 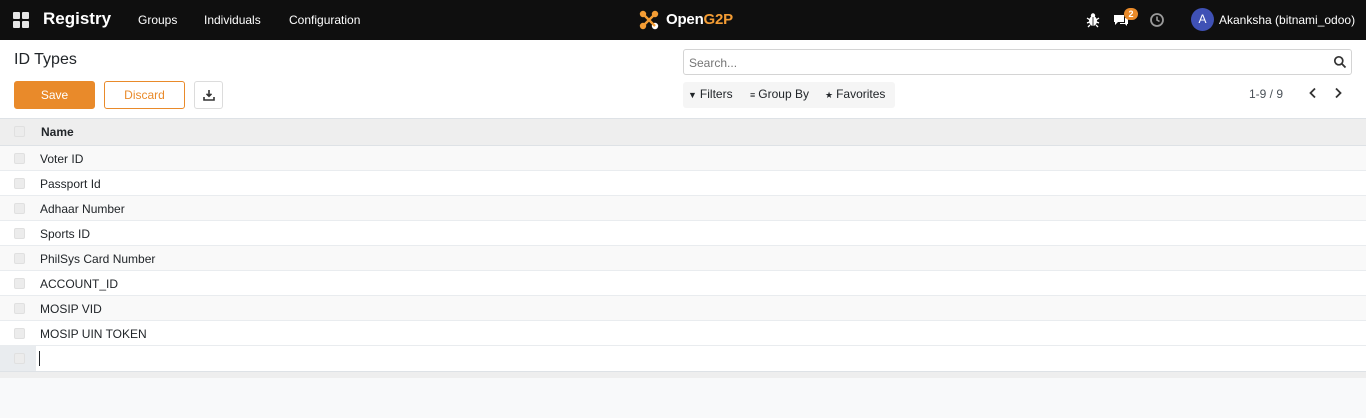 What do you see at coordinates (21, 20) in the screenshot?
I see `apps-grid-icon` at bounding box center [21, 20].